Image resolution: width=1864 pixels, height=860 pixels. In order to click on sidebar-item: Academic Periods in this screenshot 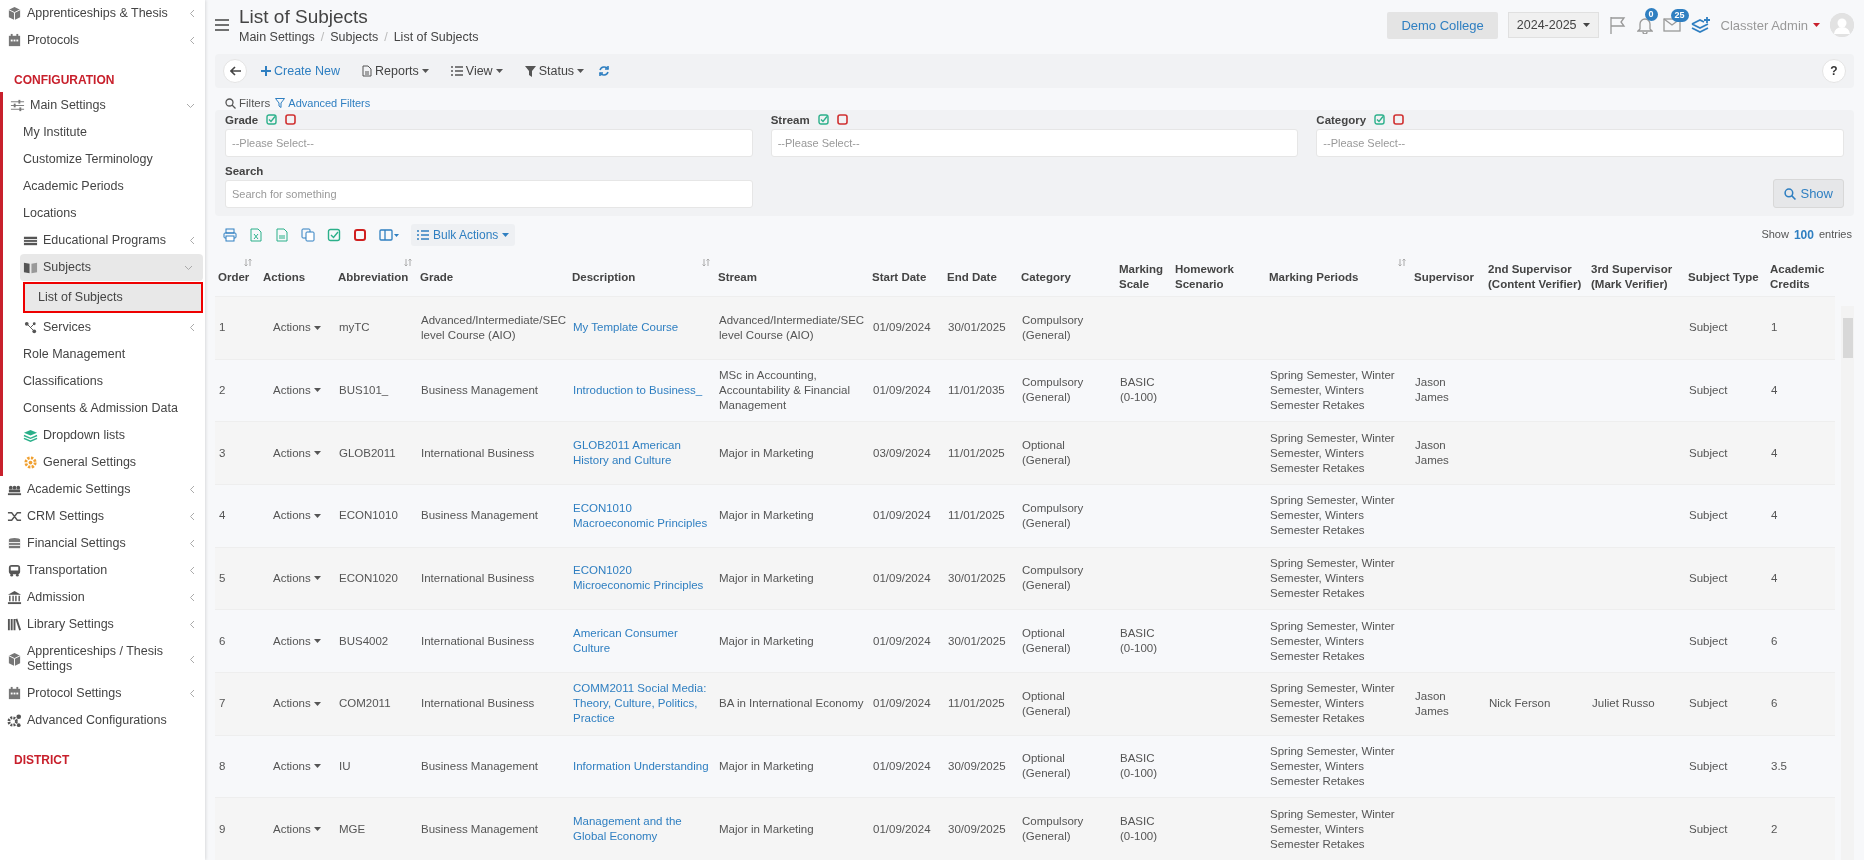, I will do `click(104, 186)`.